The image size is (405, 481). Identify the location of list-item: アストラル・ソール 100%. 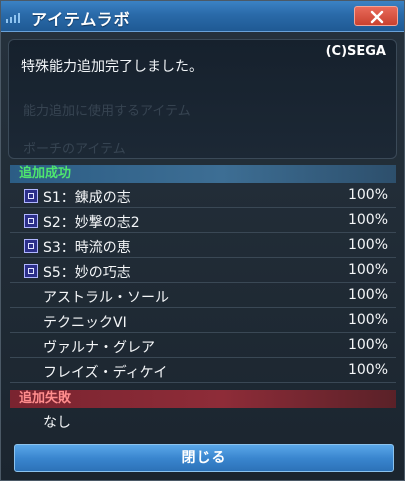
(203, 296).